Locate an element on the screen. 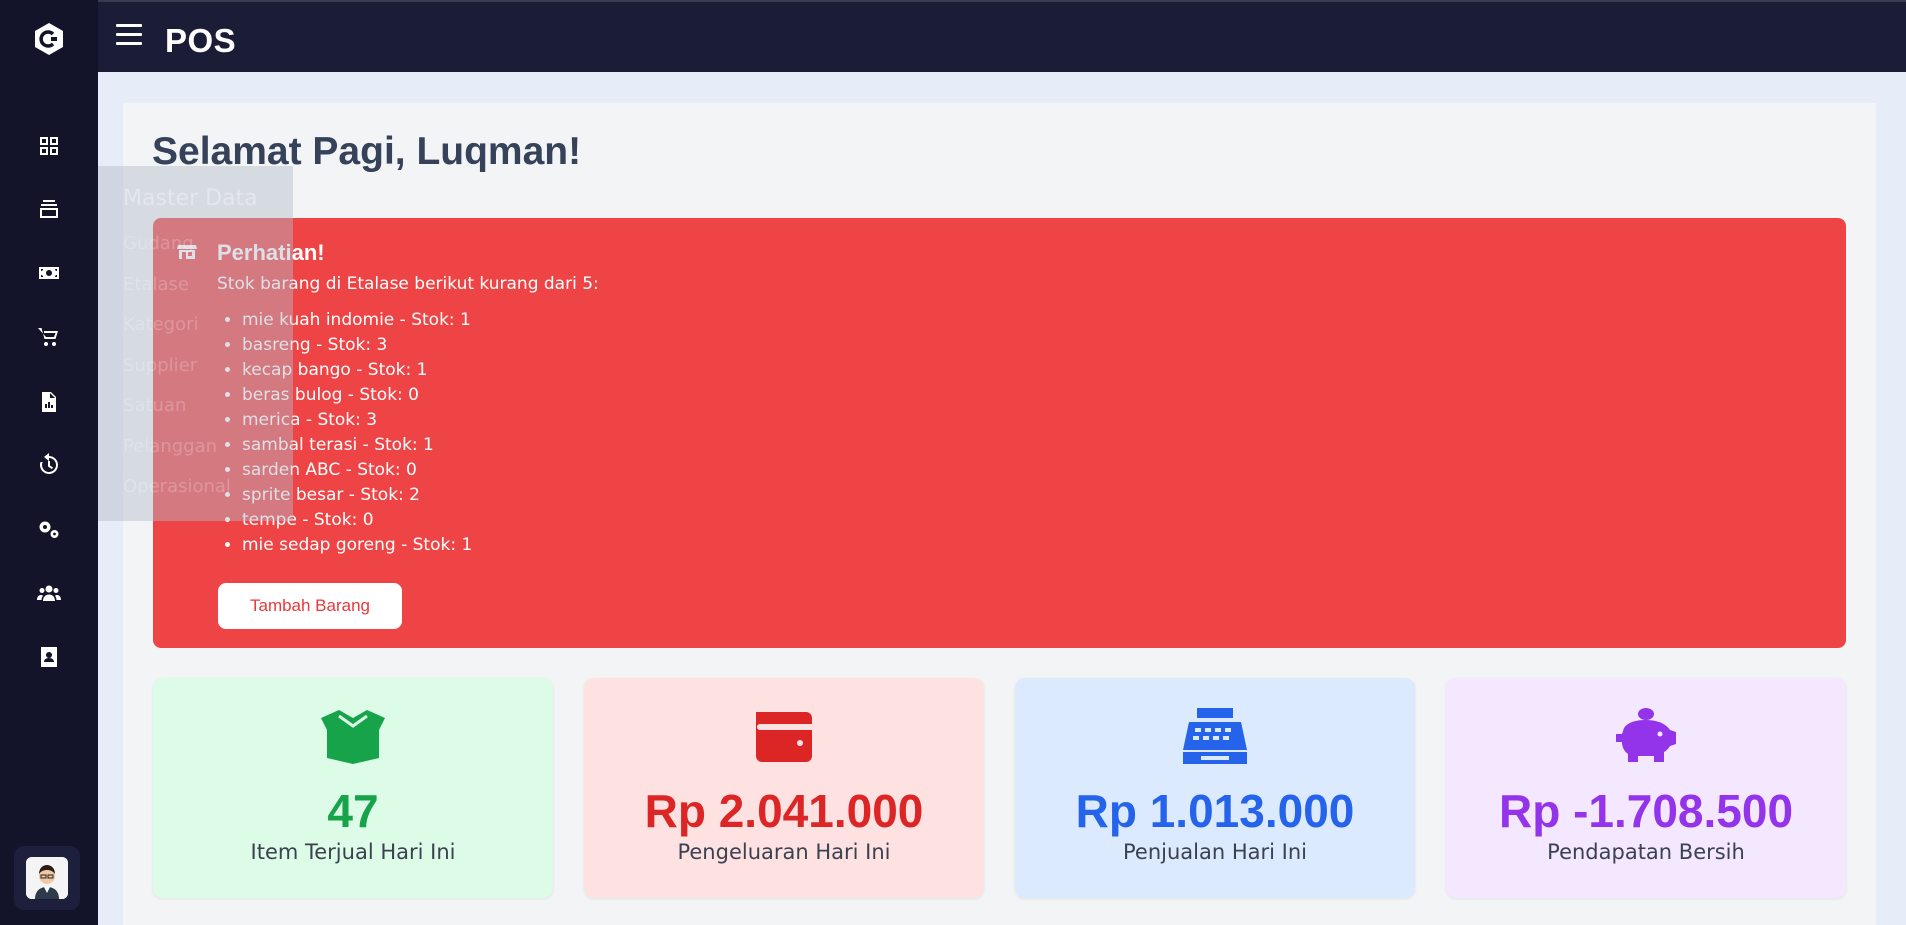 The width and height of the screenshot is (1906, 925). flyout-item-operasional: Operasional is located at coordinates (177, 486).